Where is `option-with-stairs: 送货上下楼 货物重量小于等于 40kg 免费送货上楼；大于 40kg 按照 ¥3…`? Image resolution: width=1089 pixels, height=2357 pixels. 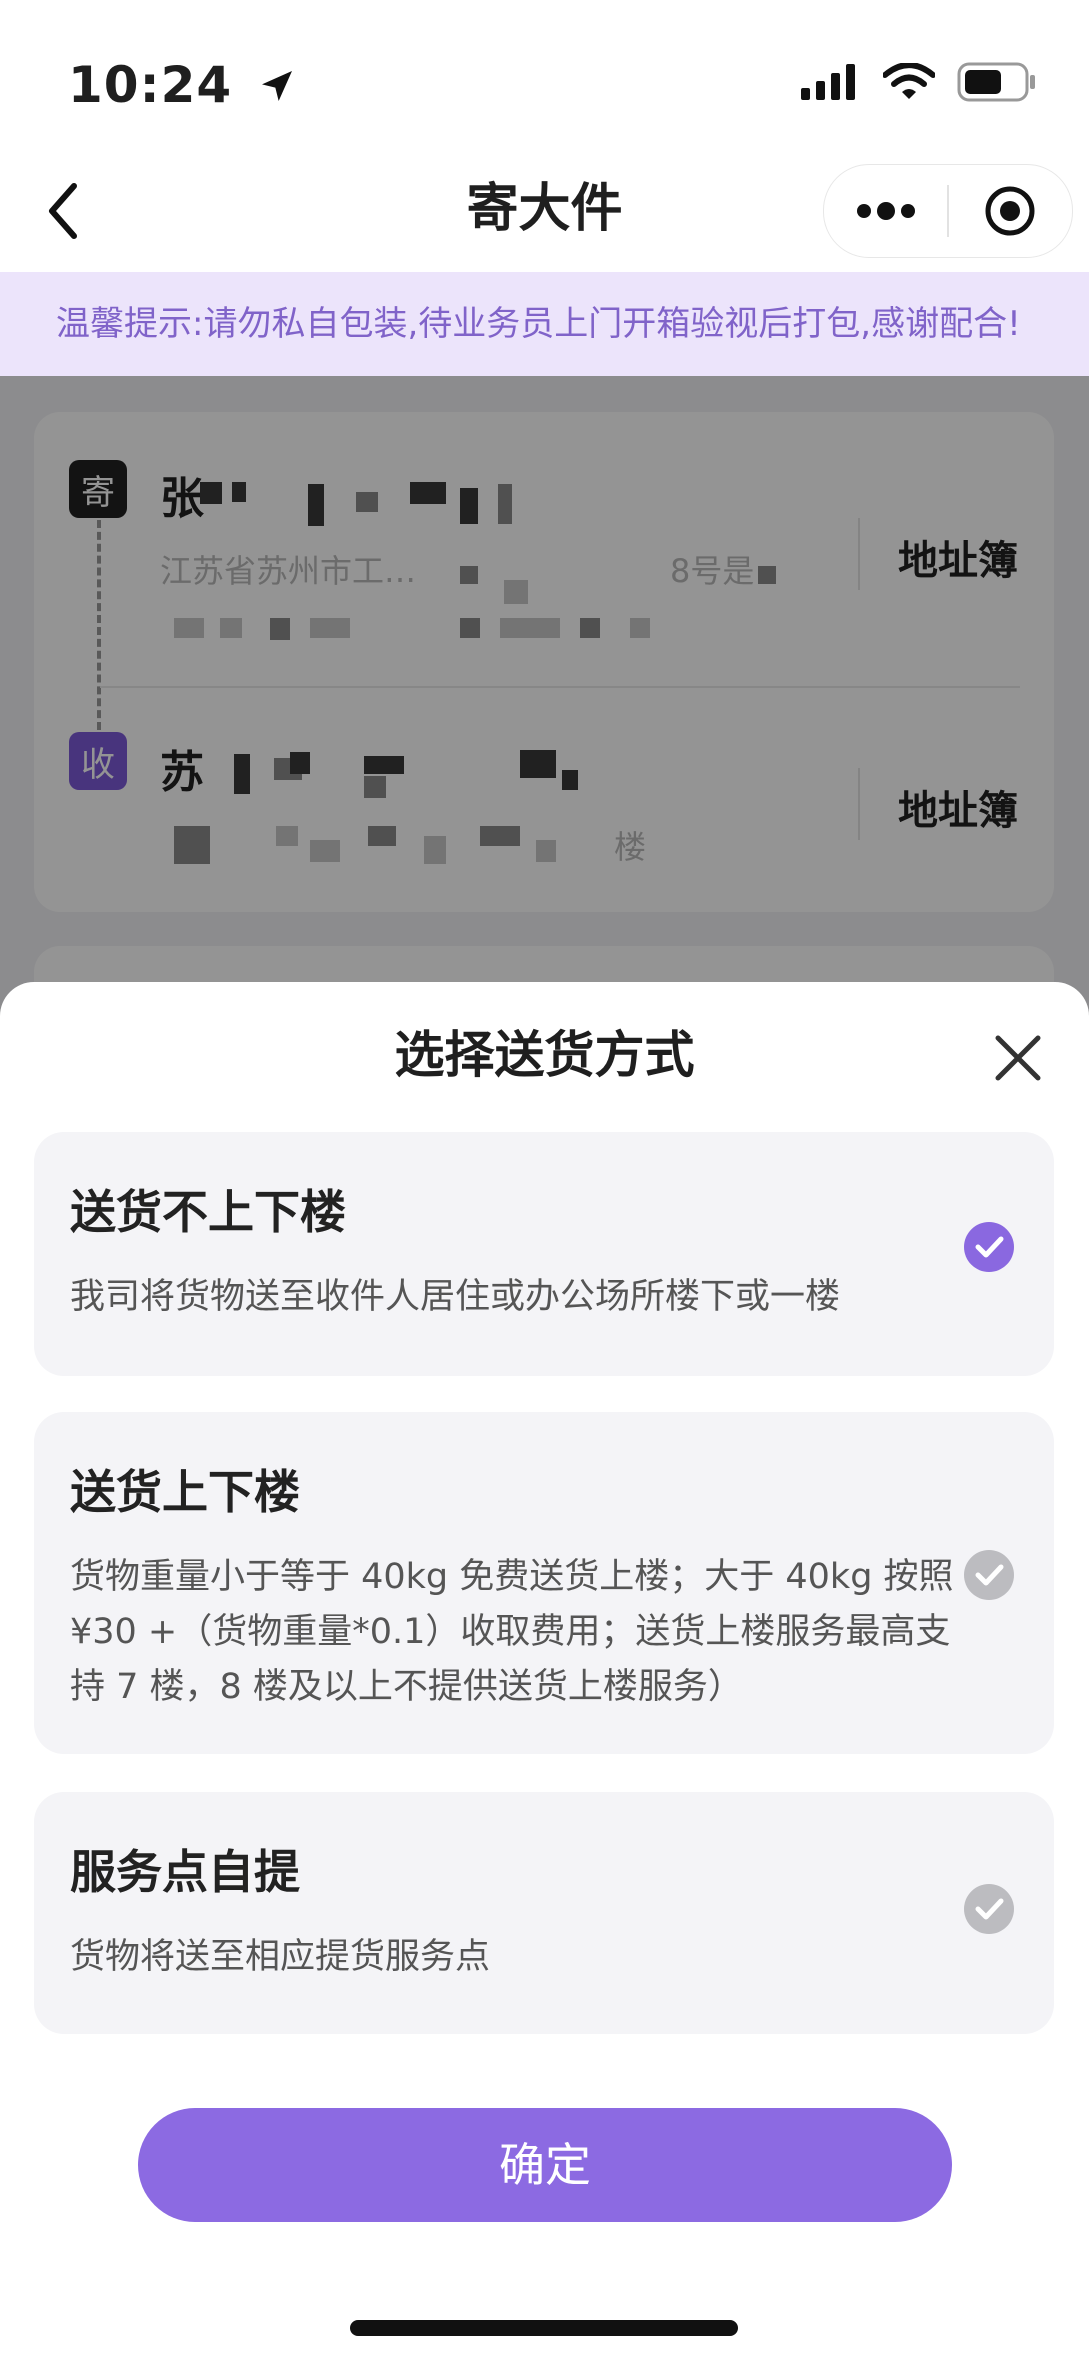
option-with-stairs: 送货上下楼 货物重量小于等于 40kg 免费送货上楼；大于 40kg 按照 ¥3… is located at coordinates (544, 1583).